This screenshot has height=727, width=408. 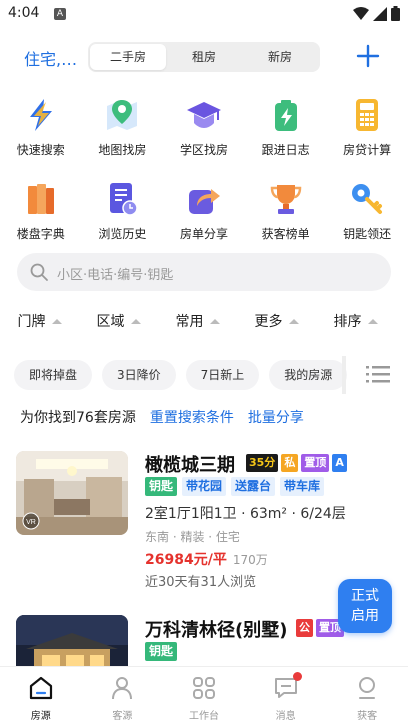 I want to click on chip-my-listings: 我的房源, so click(x=308, y=375).